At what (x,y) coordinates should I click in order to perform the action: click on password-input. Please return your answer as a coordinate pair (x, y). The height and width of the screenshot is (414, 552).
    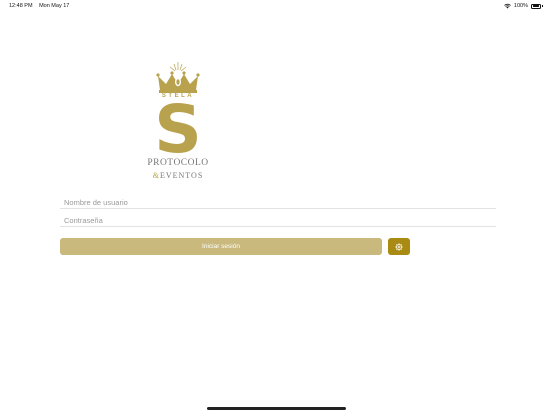
    Looking at the image, I should click on (278, 220).